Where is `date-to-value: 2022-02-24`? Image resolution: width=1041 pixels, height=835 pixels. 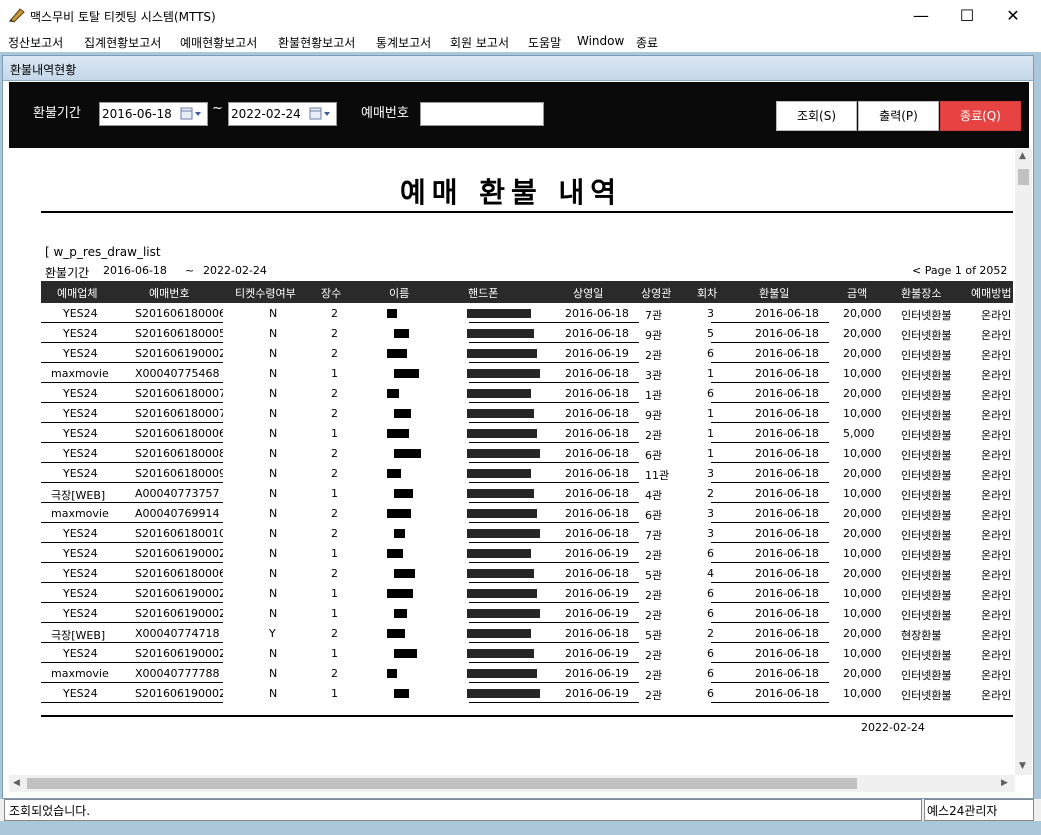 date-to-value: 2022-02-24 is located at coordinates (266, 114).